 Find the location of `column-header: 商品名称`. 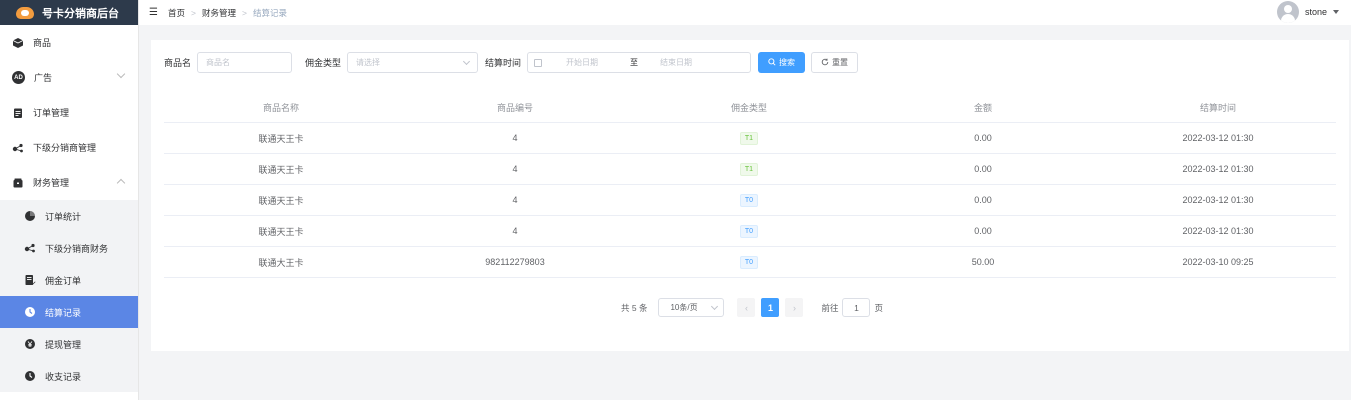

column-header: 商品名称 is located at coordinates (280, 107).